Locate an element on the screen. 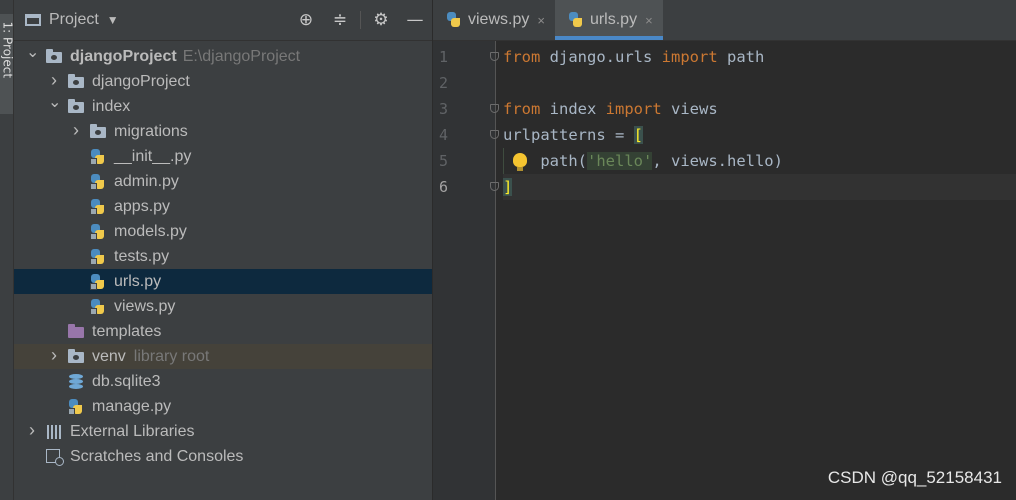 This screenshot has height=500, width=1016. code-line: from index import views is located at coordinates (753, 109).